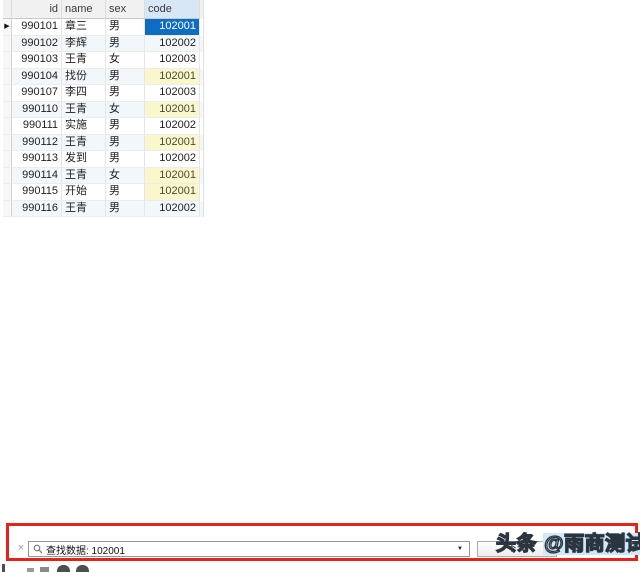 Image resolution: width=640 pixels, height=572 pixels. I want to click on cell-name: 章三, so click(84, 27).